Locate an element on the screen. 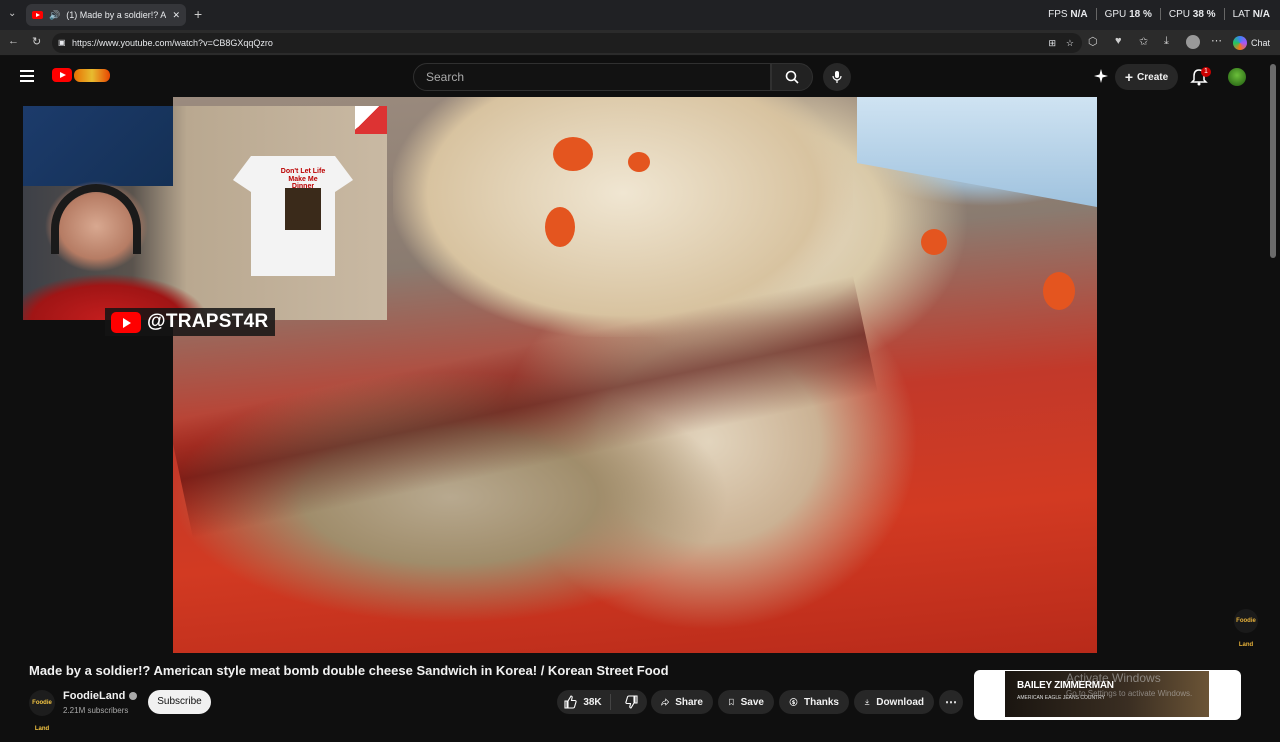 The image size is (1280, 742). bookmark-icon is located at coordinates (731, 702).